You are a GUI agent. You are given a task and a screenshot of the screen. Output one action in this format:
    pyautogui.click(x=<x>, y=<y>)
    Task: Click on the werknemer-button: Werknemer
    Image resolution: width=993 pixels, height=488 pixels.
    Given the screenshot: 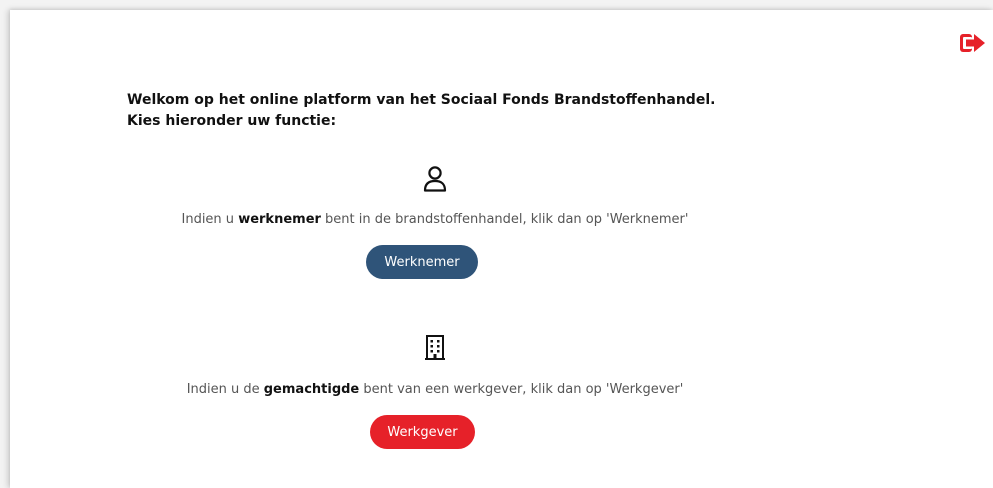 What is the action you would take?
    pyautogui.click(x=422, y=262)
    